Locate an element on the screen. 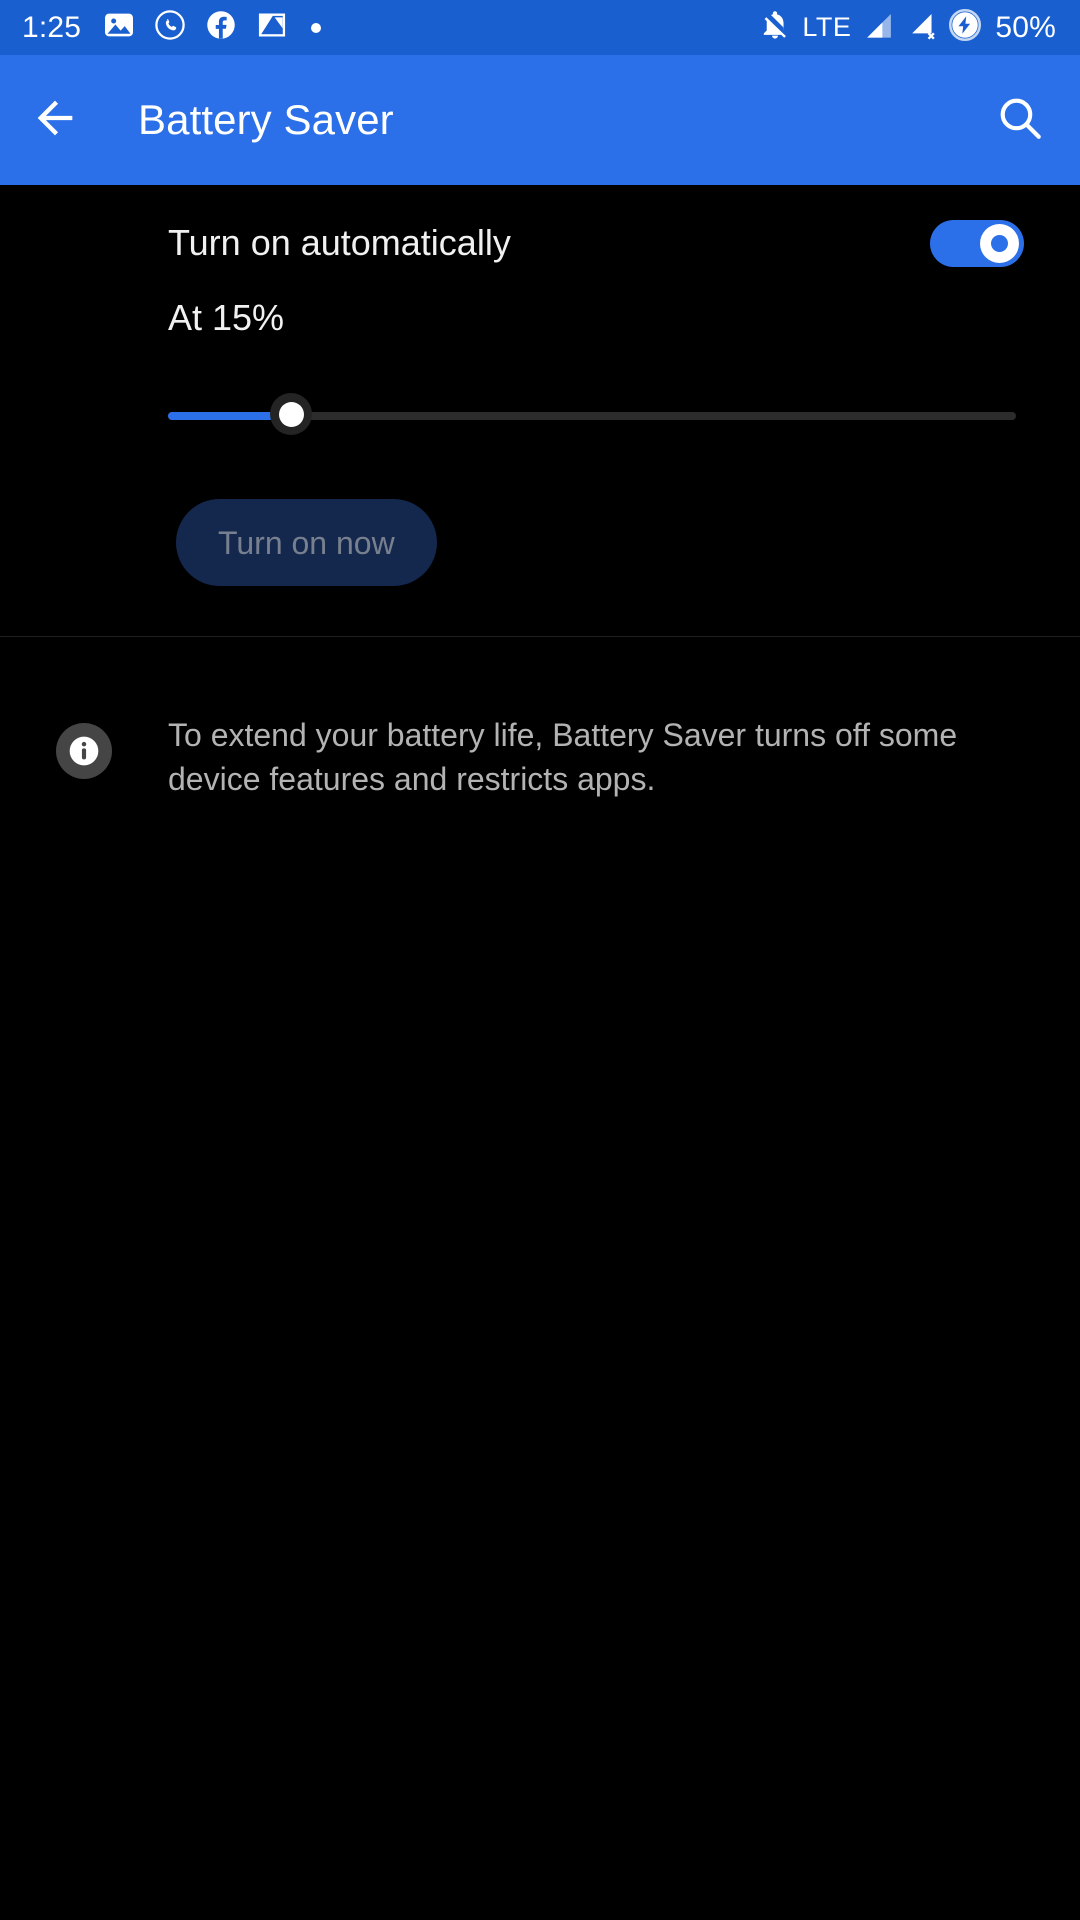  battery-threshold-slider is located at coordinates (592, 416).